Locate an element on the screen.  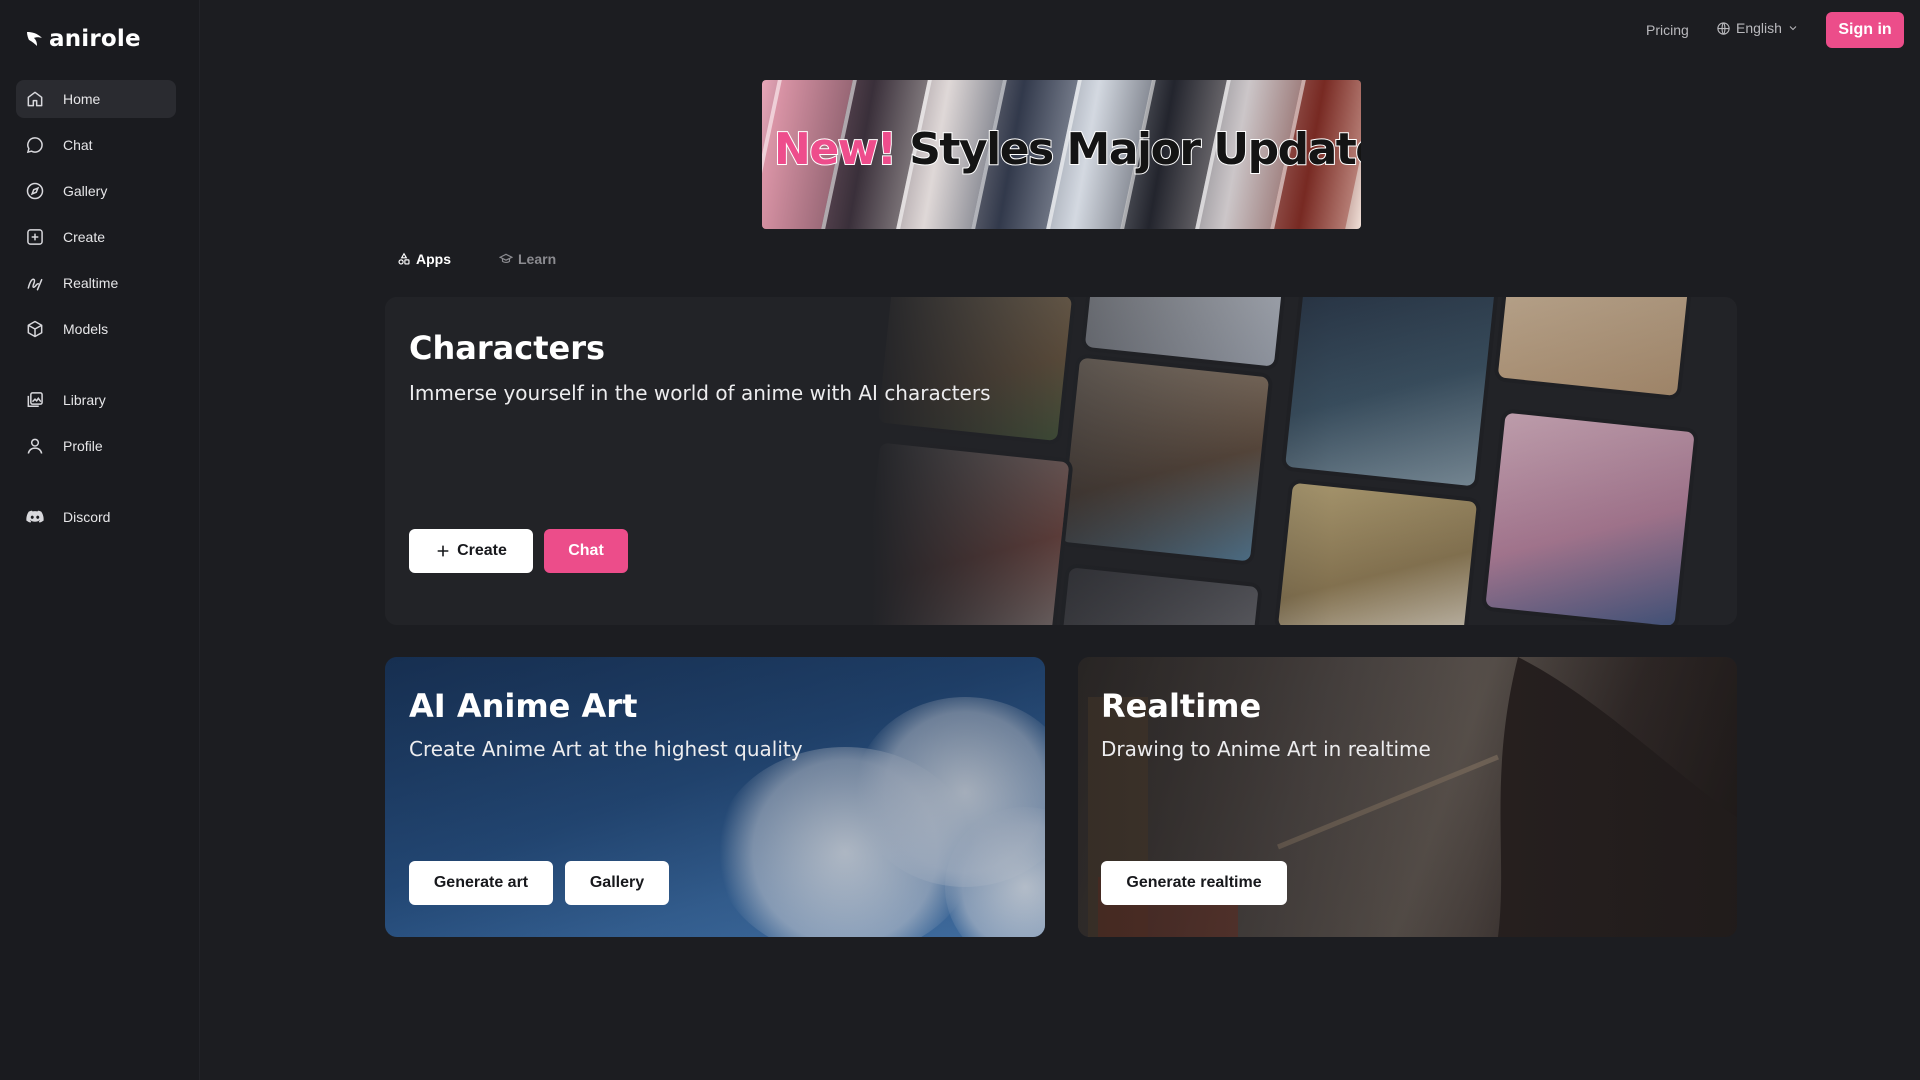
feather-logo-icon is located at coordinates (34, 39).